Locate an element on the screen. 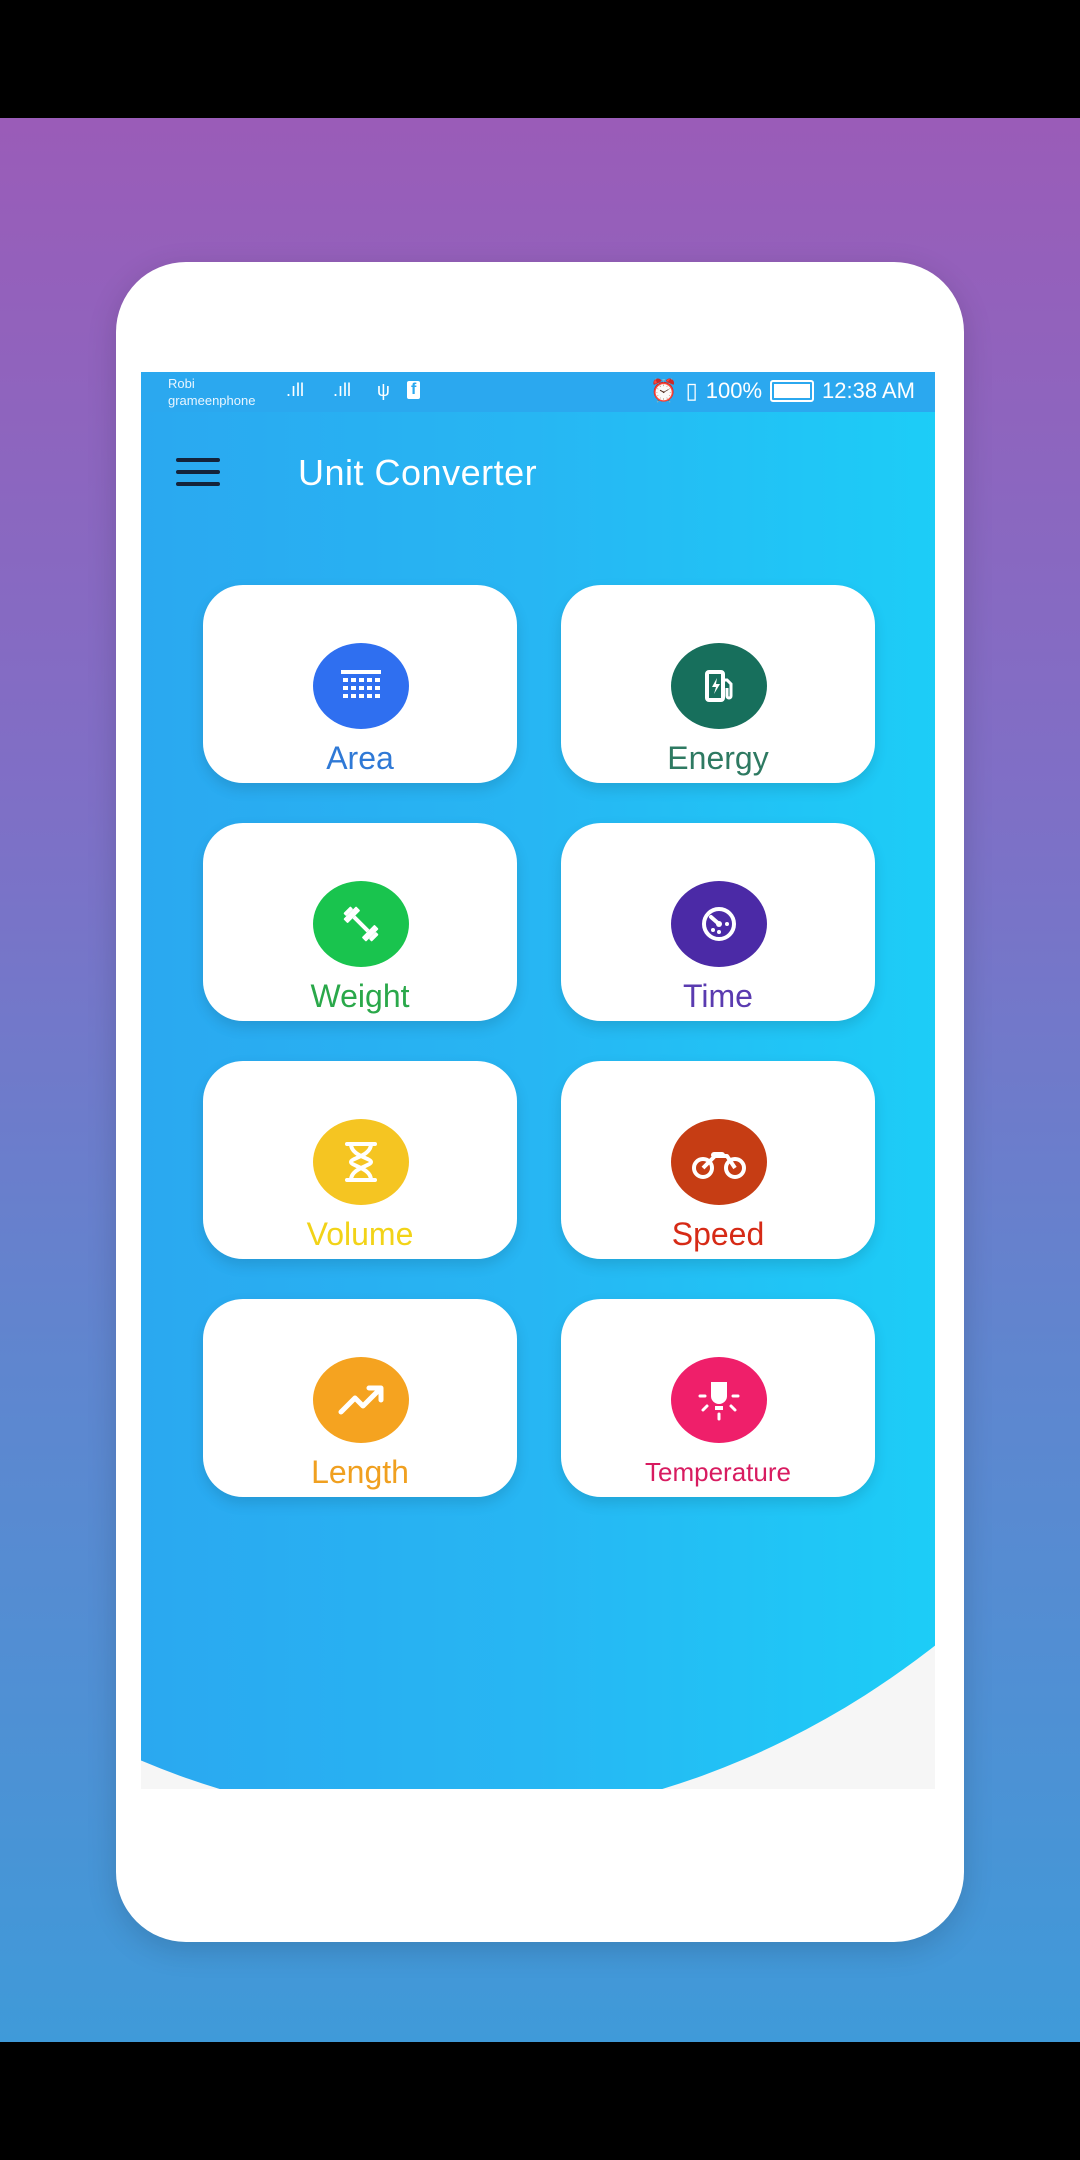 The image size is (1080, 2160). category-card-volume: Volume is located at coordinates (360, 1160).